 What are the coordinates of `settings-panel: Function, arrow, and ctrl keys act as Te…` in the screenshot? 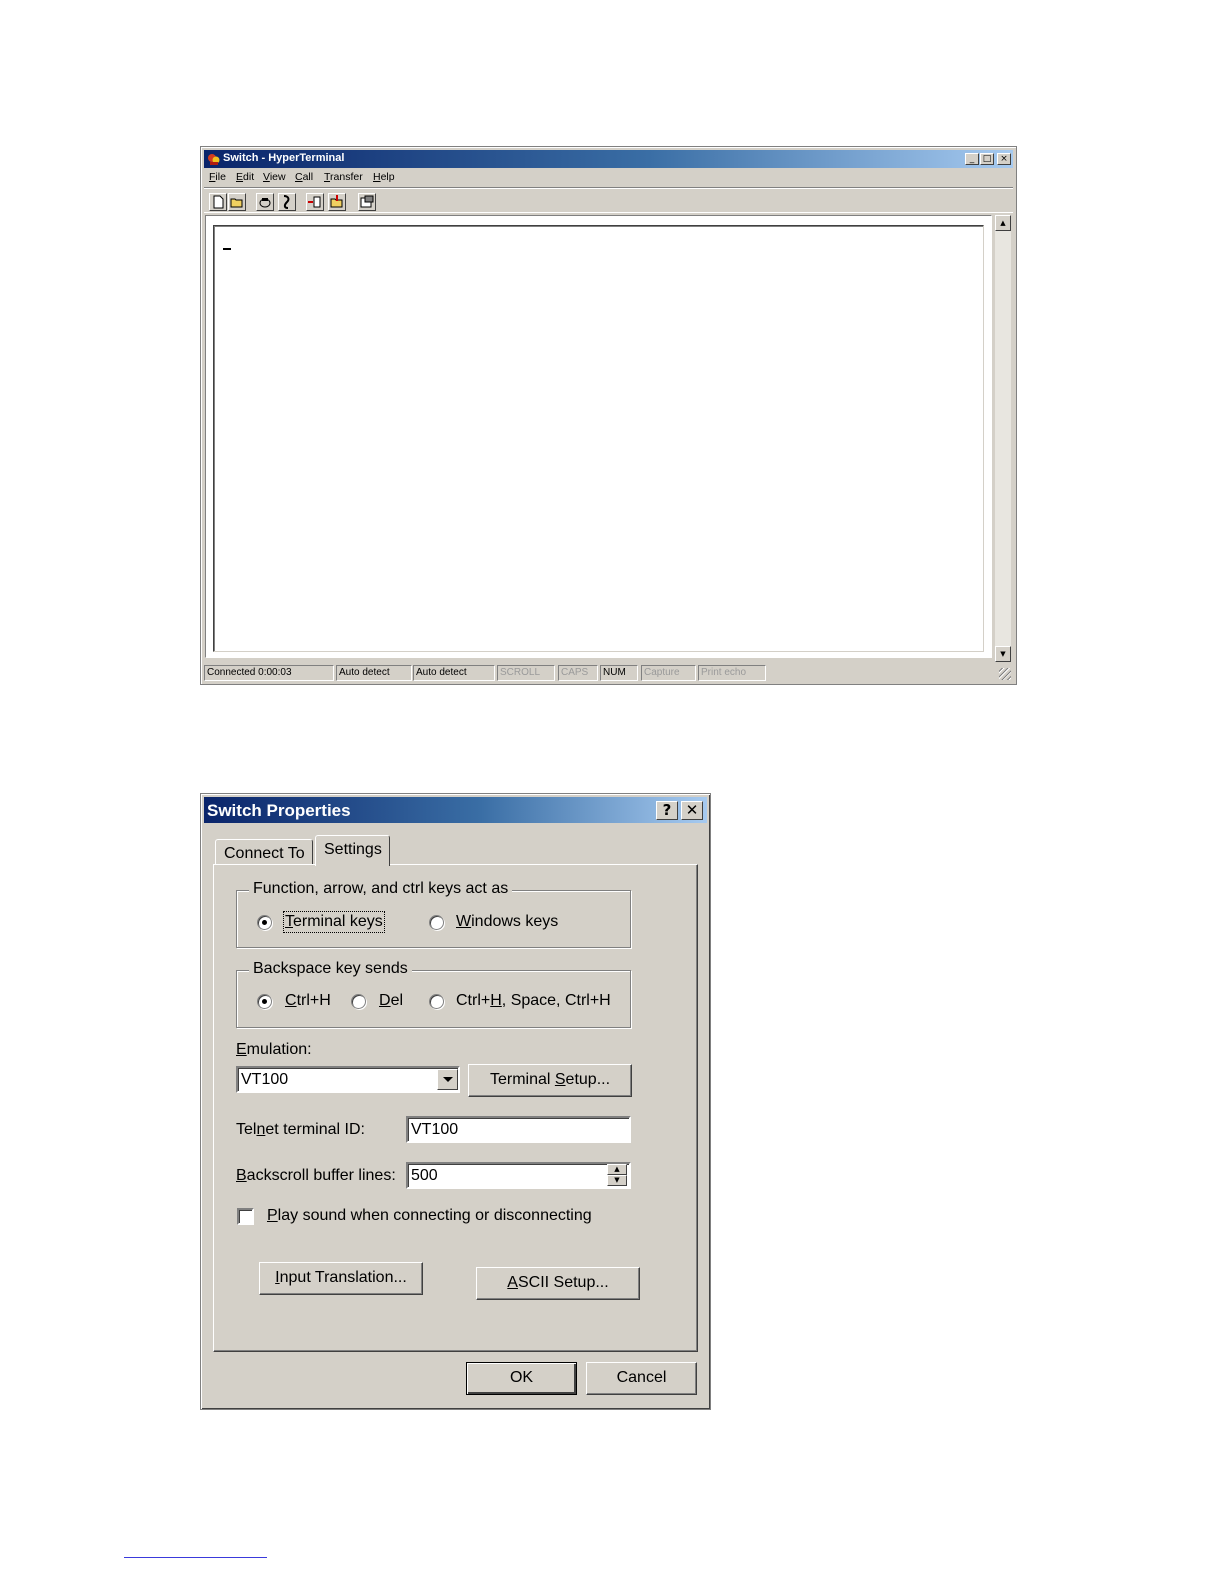 It's located at (455, 1108).